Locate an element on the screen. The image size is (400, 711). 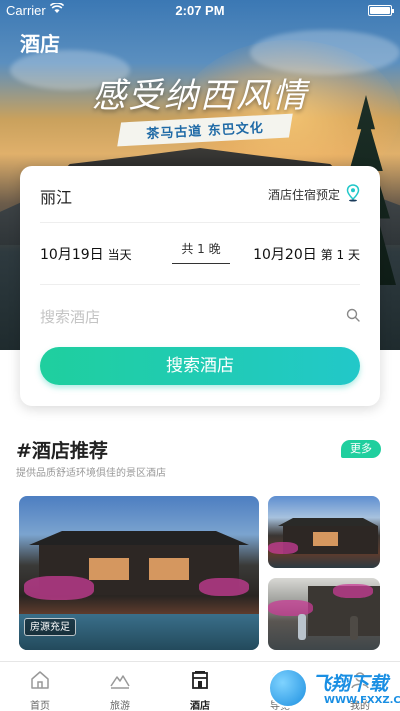
check-in-date-value: 10月19日 is located at coordinates (72, 255).